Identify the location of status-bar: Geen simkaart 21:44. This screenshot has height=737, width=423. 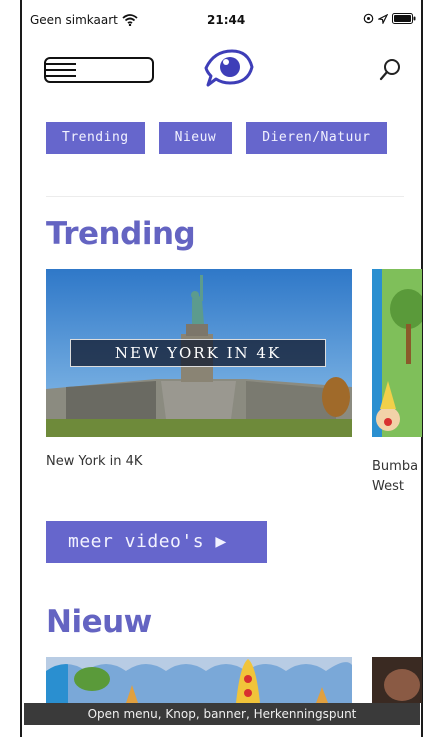
(222, 20).